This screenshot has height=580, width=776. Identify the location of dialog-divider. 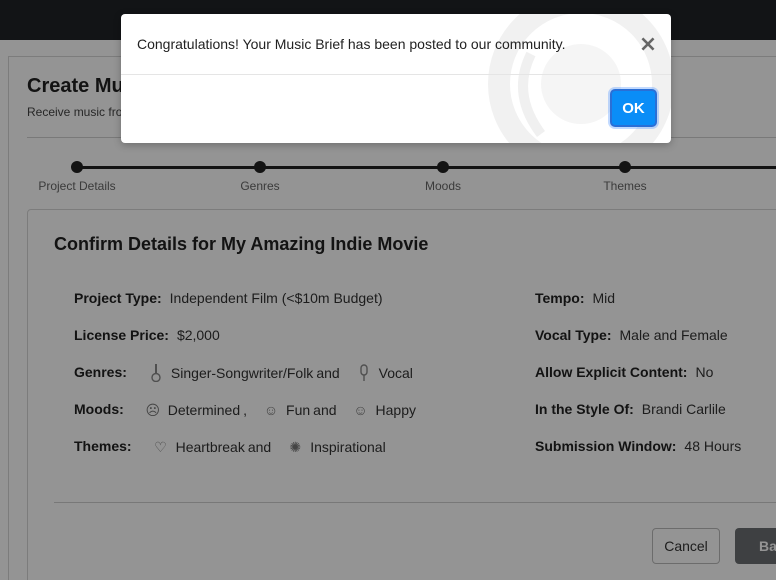
(396, 74).